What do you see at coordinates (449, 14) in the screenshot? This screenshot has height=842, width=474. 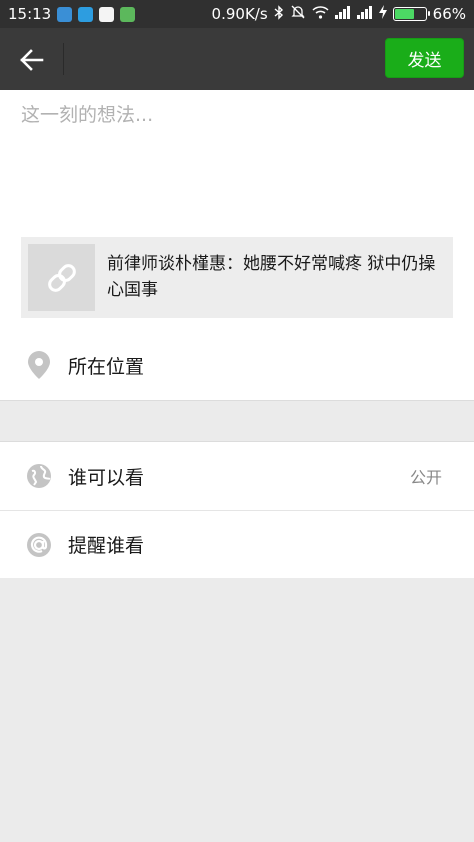 I see `battery-percent: 66%` at bounding box center [449, 14].